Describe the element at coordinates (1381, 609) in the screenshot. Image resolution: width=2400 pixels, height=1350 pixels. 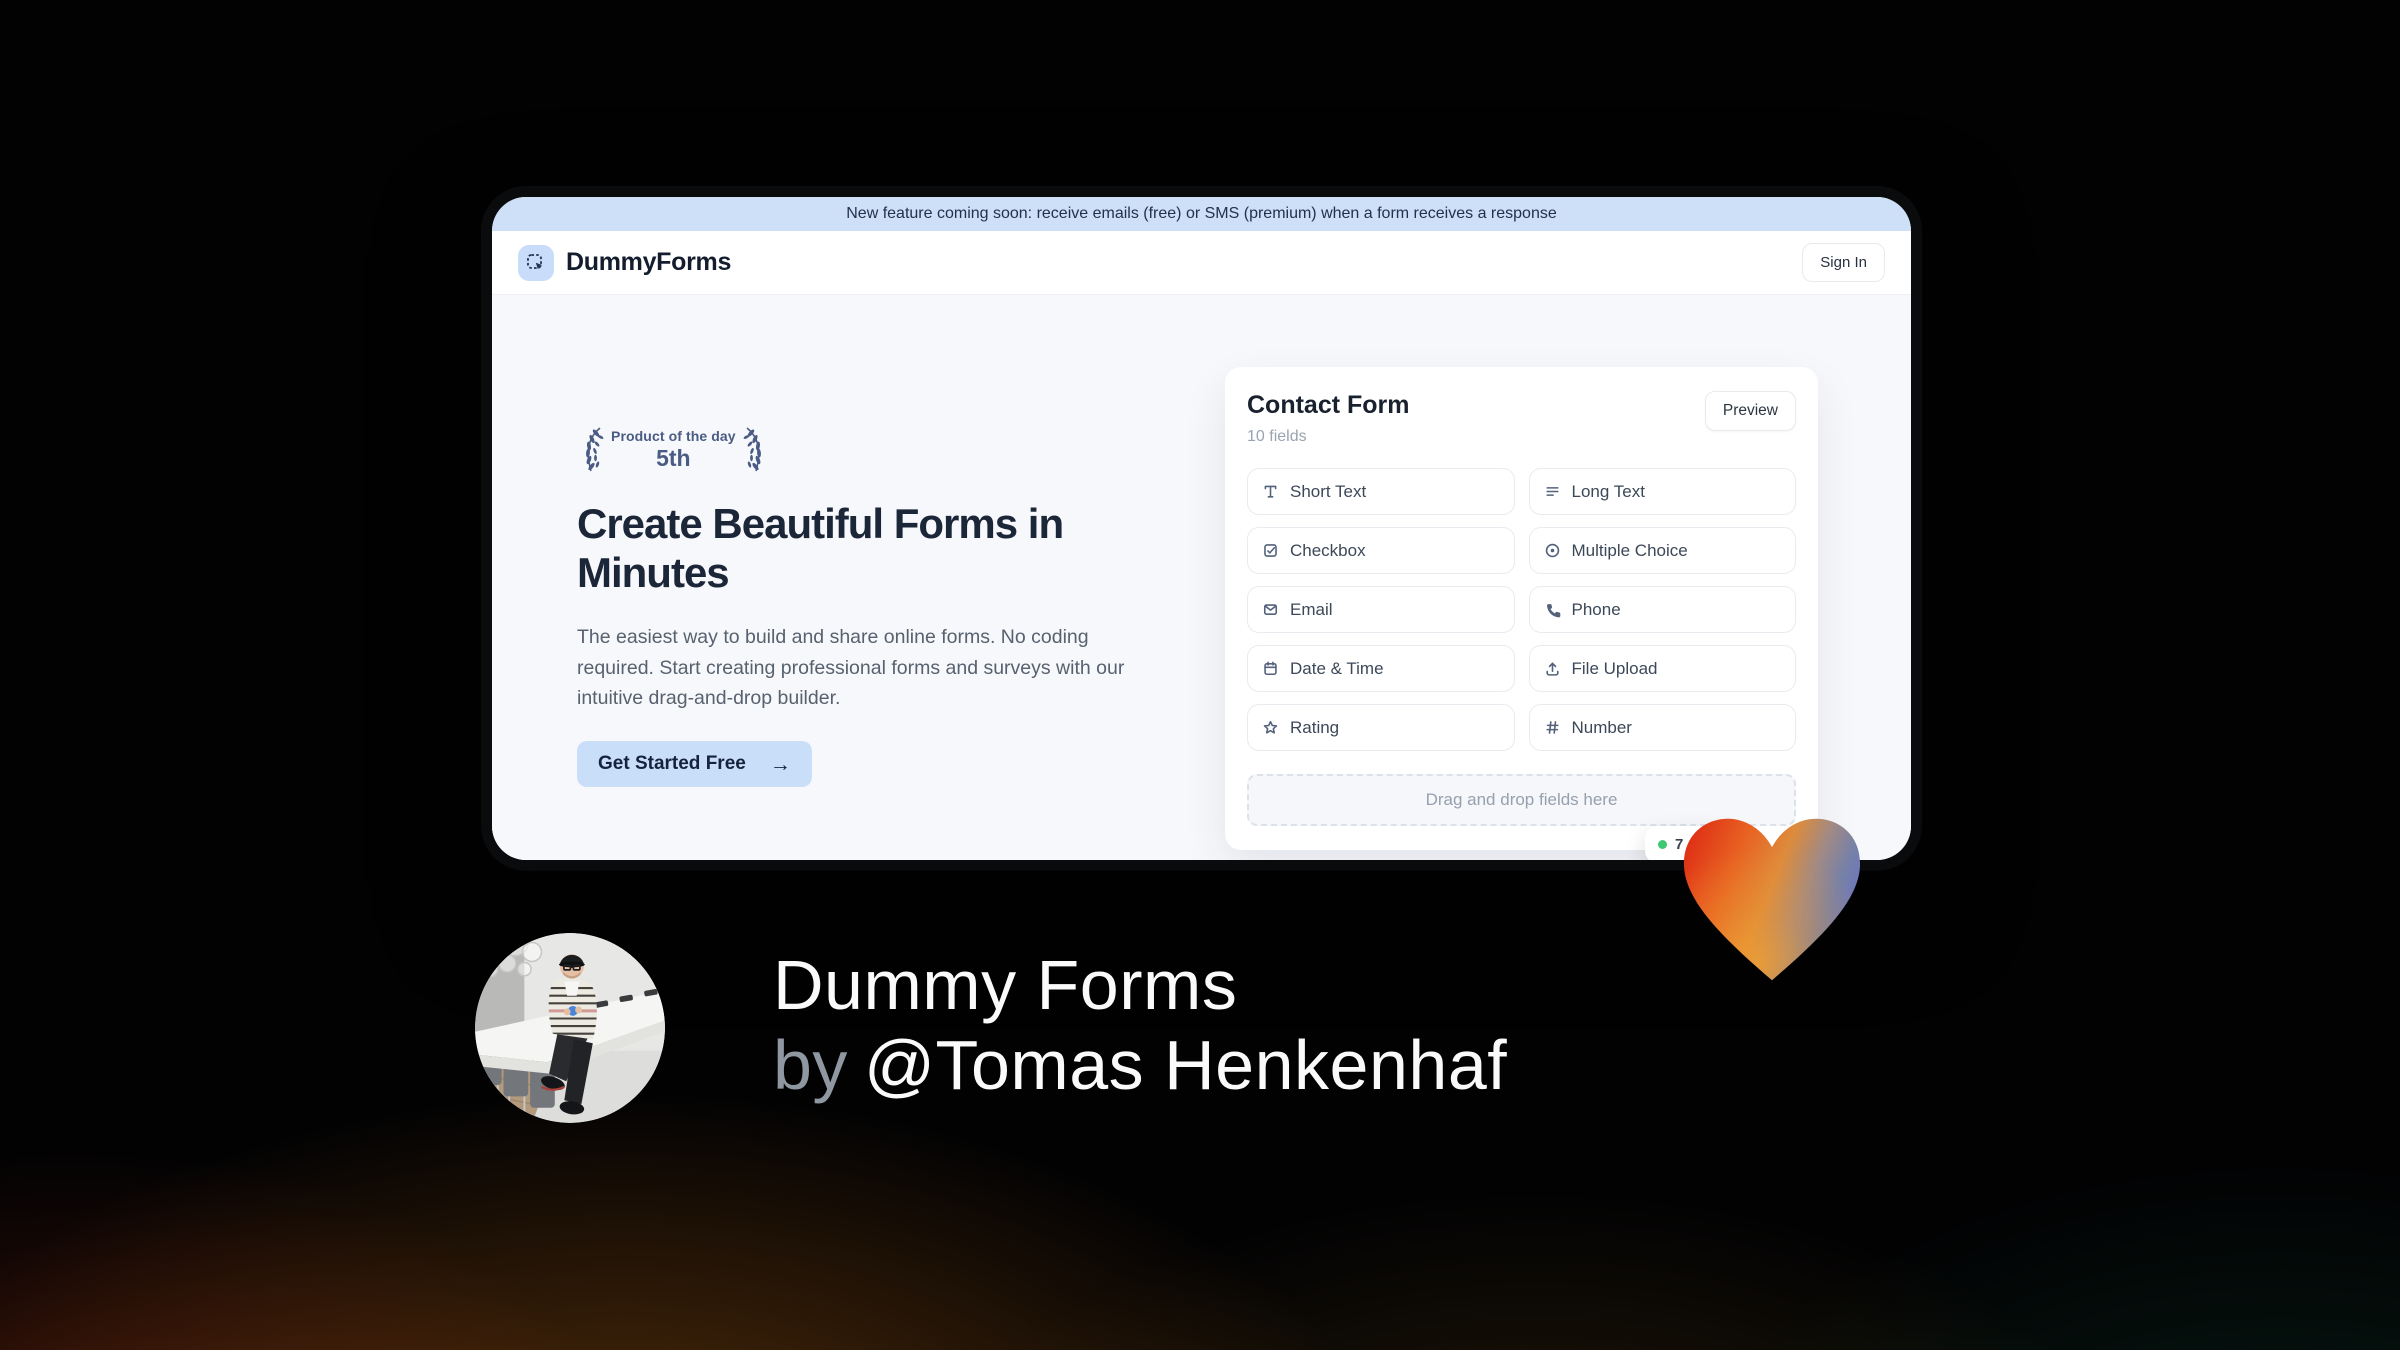
I see `field-tile-email: Email` at that location.